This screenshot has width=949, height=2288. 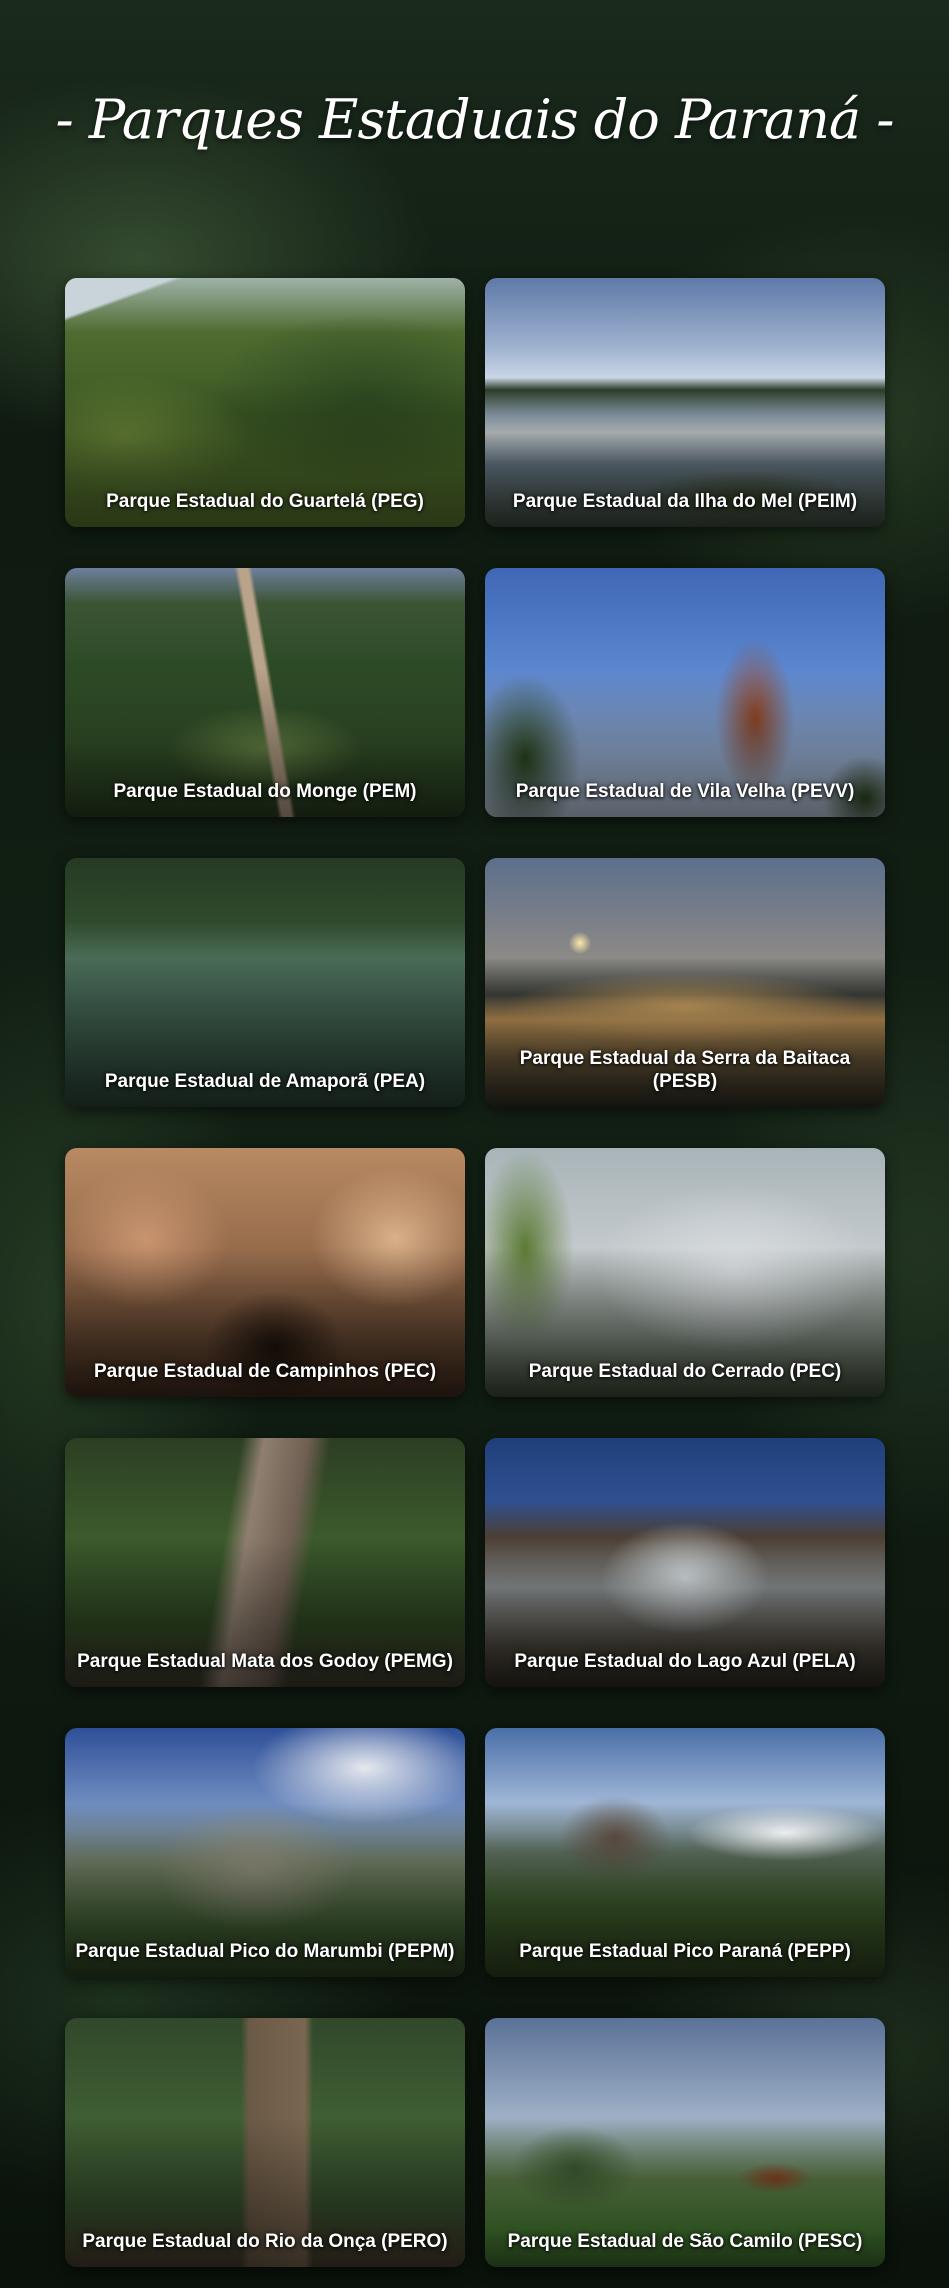 What do you see at coordinates (685, 1852) in the screenshot?
I see `park-card-pico-parana: Parque Estadual Pico Paraná (PEPP)` at bounding box center [685, 1852].